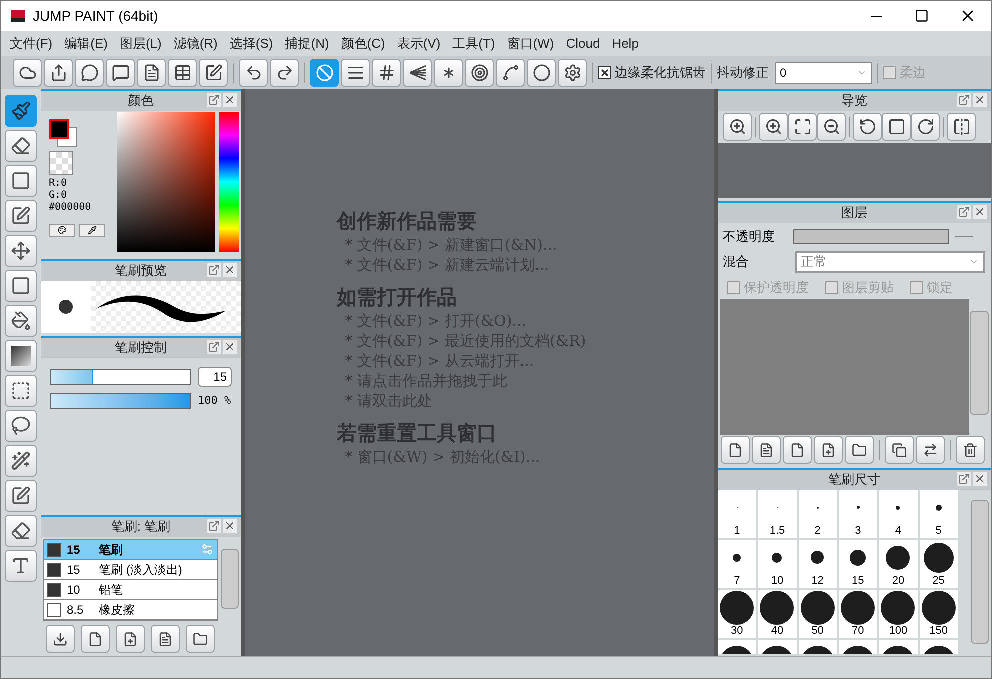 This screenshot has height=679, width=992. I want to click on menu-item: 文件(F), so click(31, 44).